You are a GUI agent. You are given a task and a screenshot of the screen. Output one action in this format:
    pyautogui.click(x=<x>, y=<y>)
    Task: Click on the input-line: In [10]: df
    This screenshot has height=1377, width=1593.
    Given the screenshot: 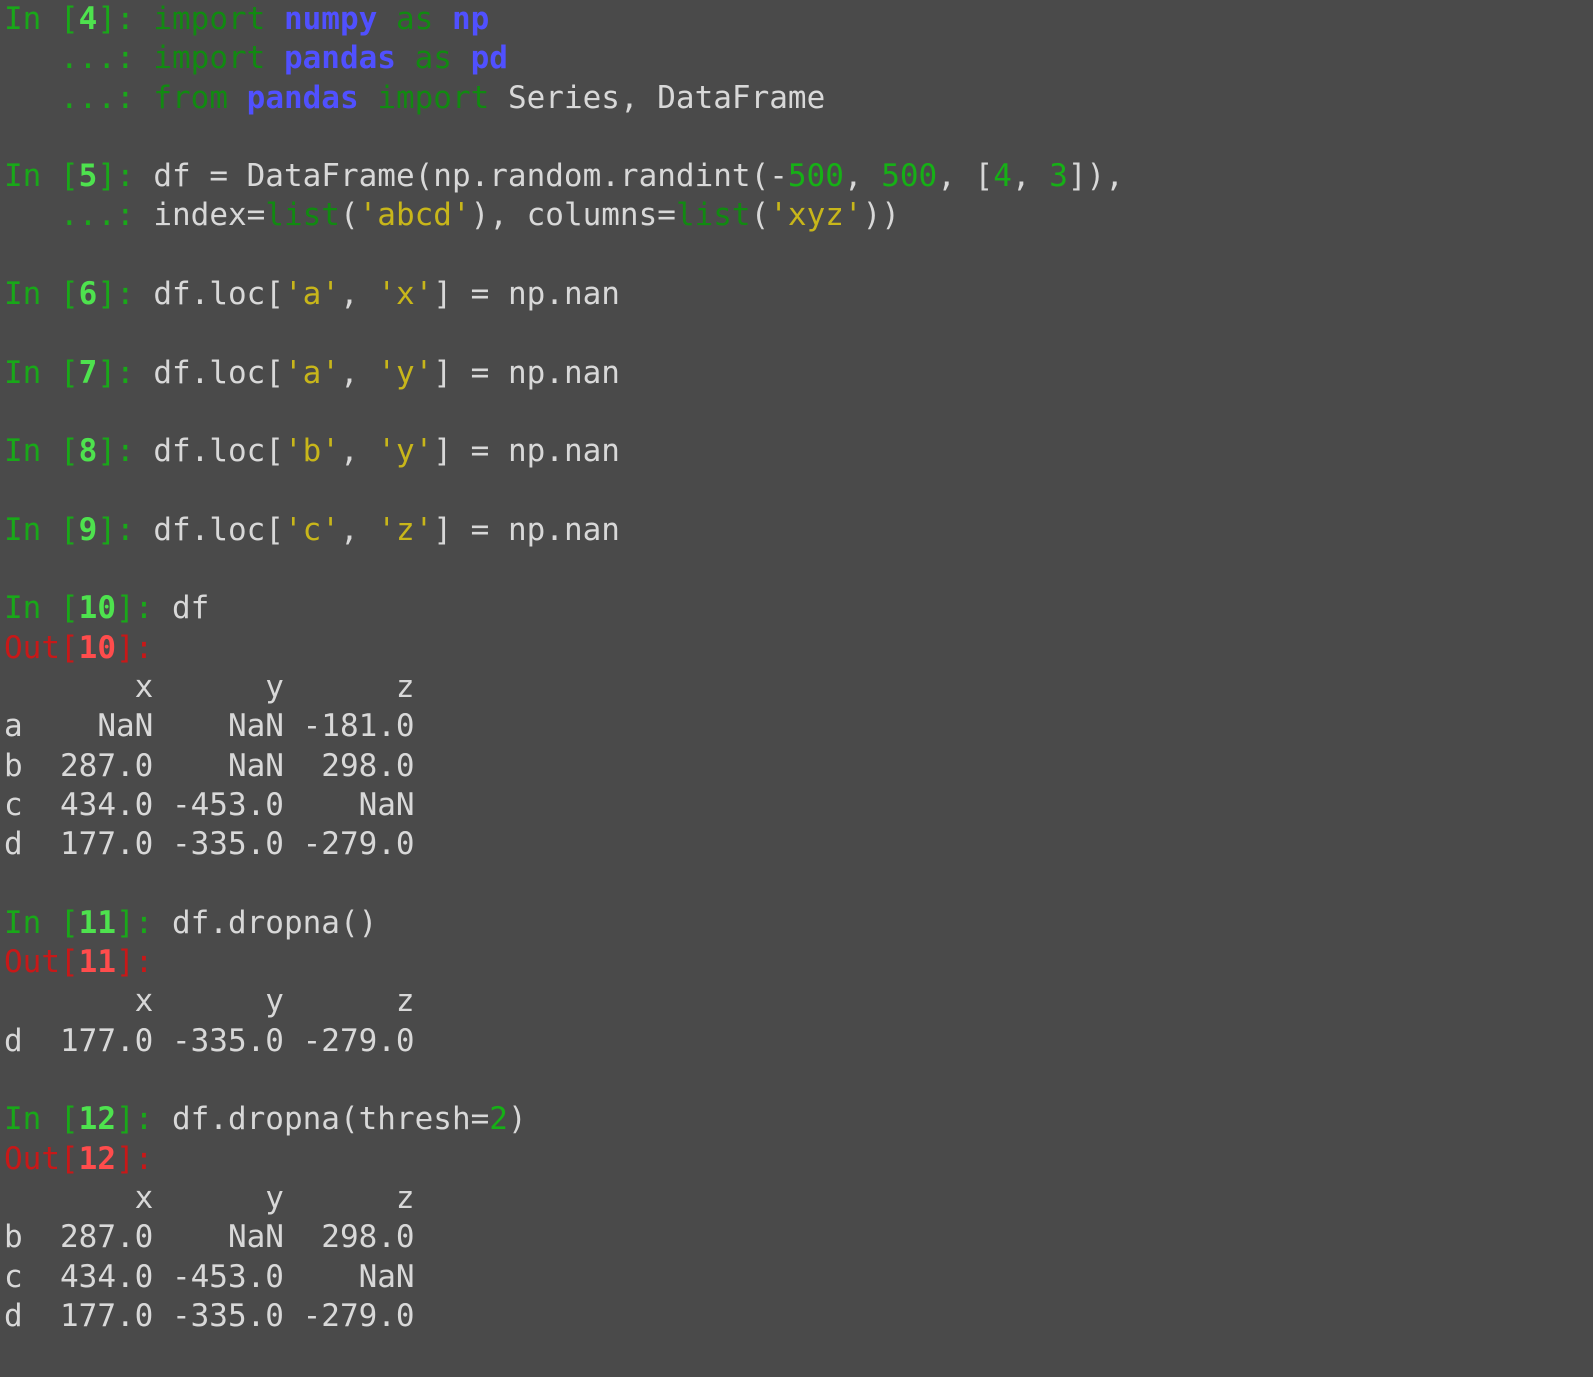 What is the action you would take?
    pyautogui.click(x=798, y=608)
    